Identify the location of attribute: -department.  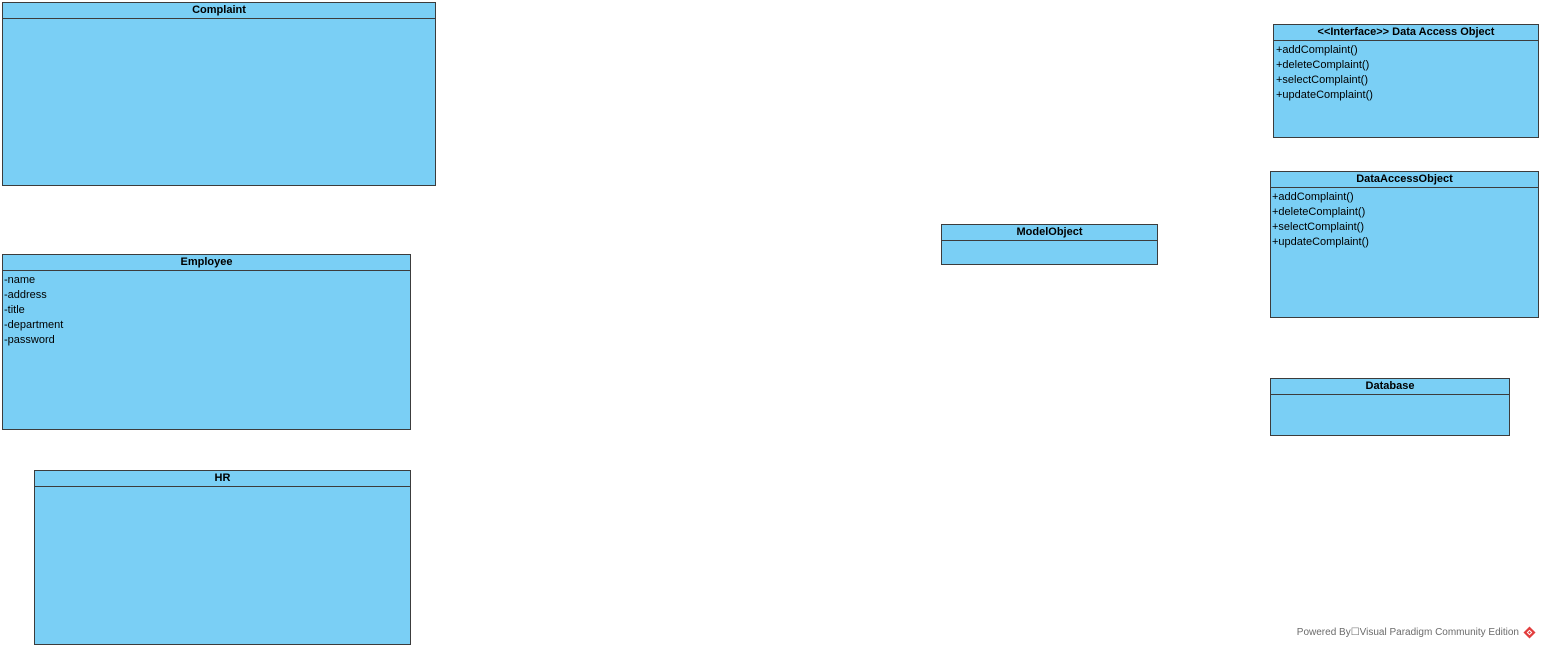
(34, 325).